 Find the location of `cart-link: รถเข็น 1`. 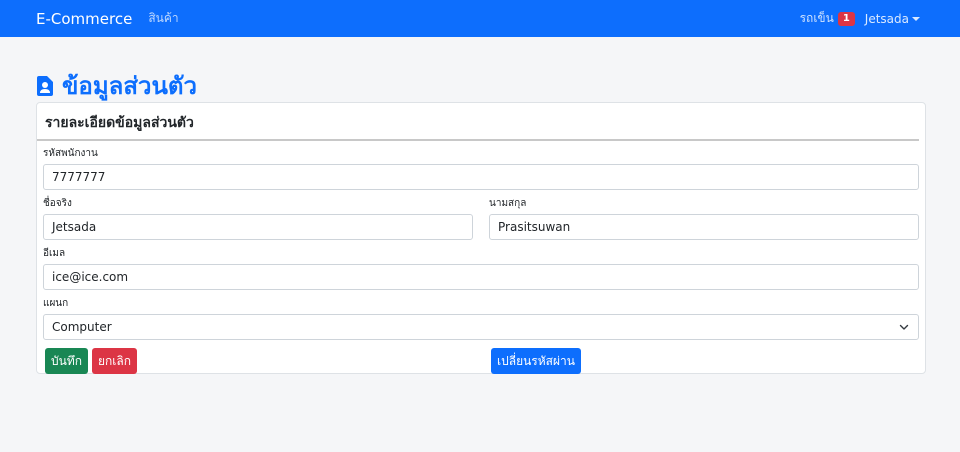

cart-link: รถเข็น 1 is located at coordinates (827, 18).